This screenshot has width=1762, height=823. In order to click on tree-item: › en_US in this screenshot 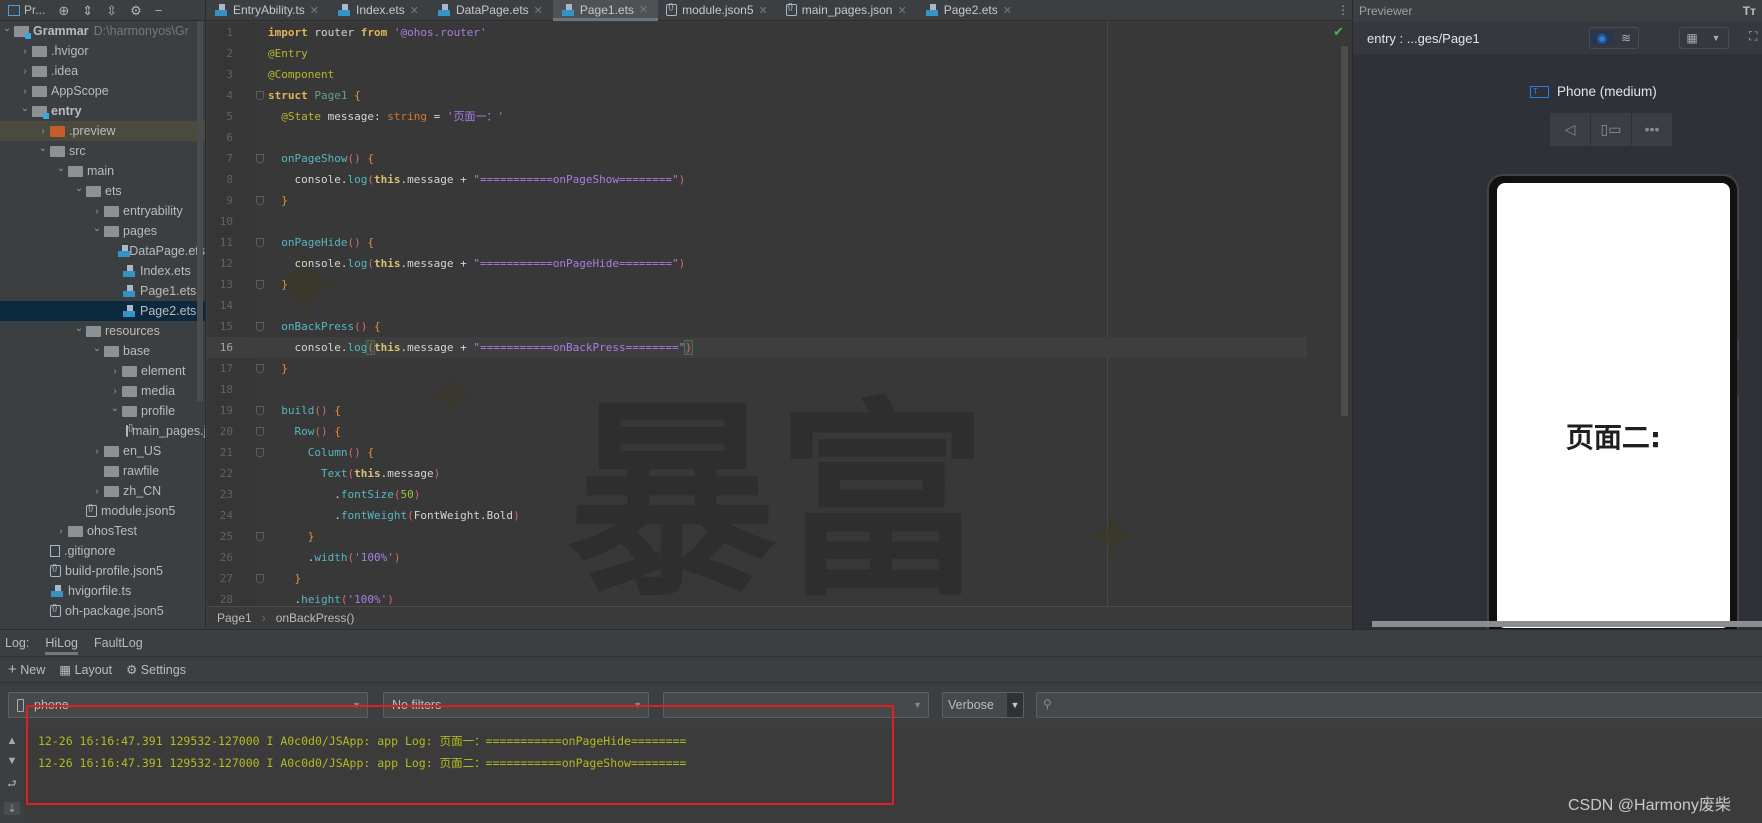, I will do `click(102, 451)`.